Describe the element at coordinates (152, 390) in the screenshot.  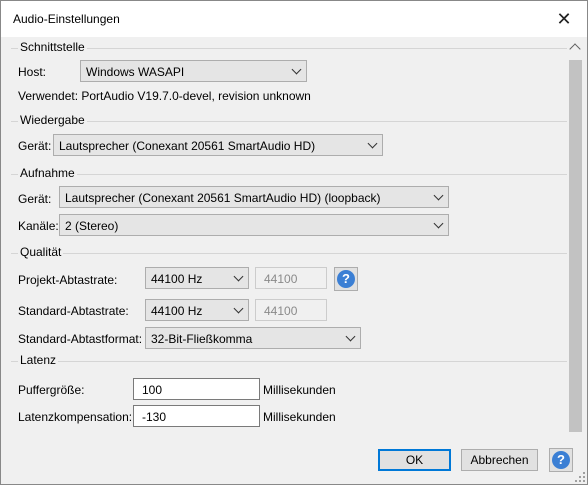
I see `buffer-size-value: 100` at that location.